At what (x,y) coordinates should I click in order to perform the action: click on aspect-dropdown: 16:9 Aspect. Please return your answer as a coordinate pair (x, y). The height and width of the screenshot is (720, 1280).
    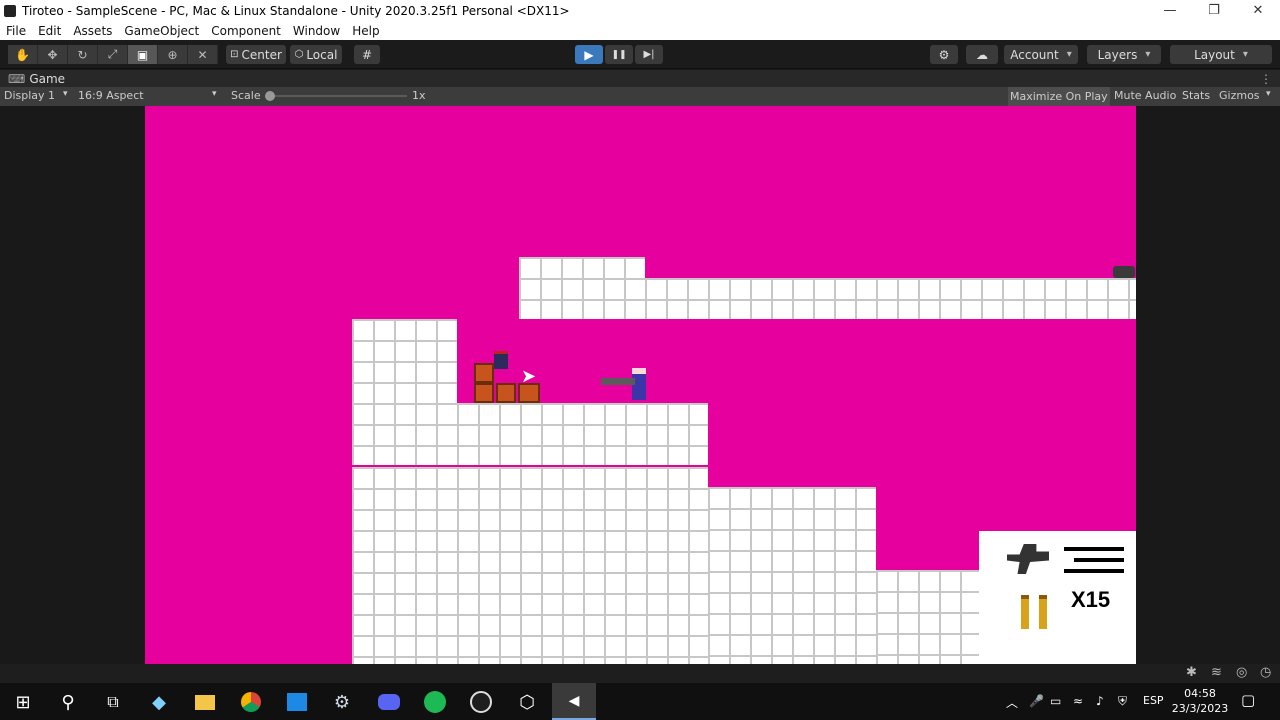
    Looking at the image, I should click on (111, 95).